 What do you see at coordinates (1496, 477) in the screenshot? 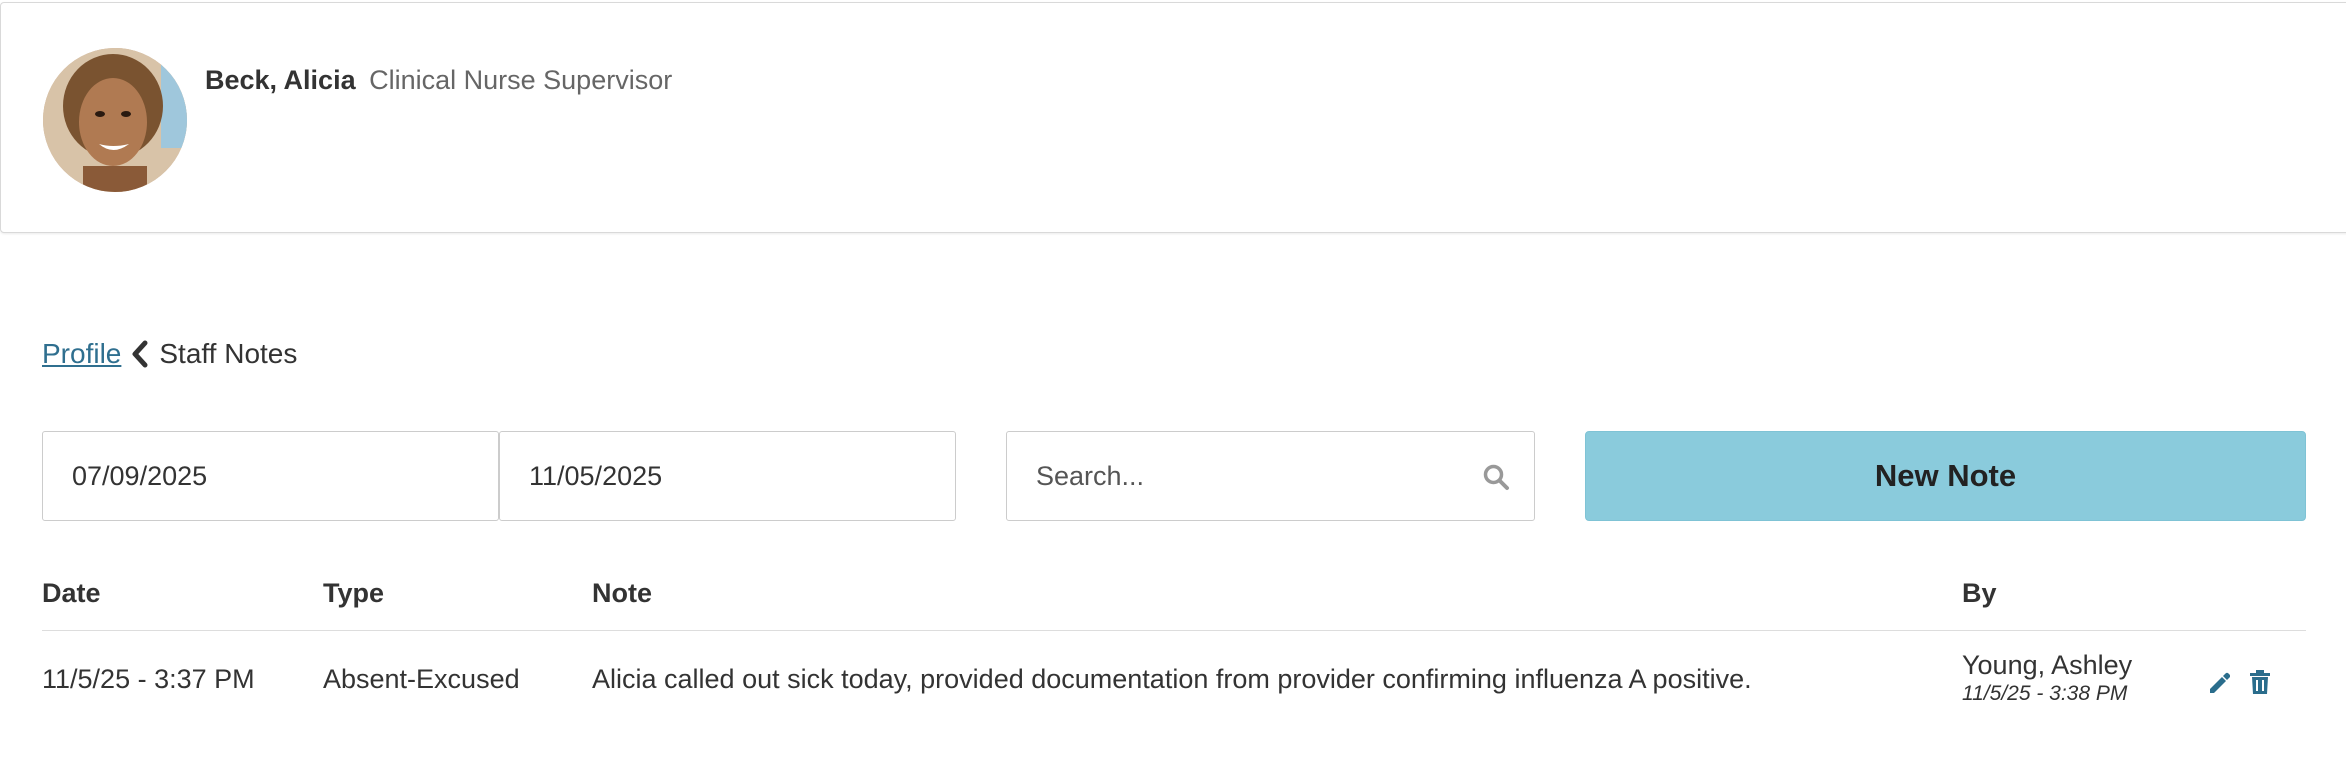
I see `search-icon` at bounding box center [1496, 477].